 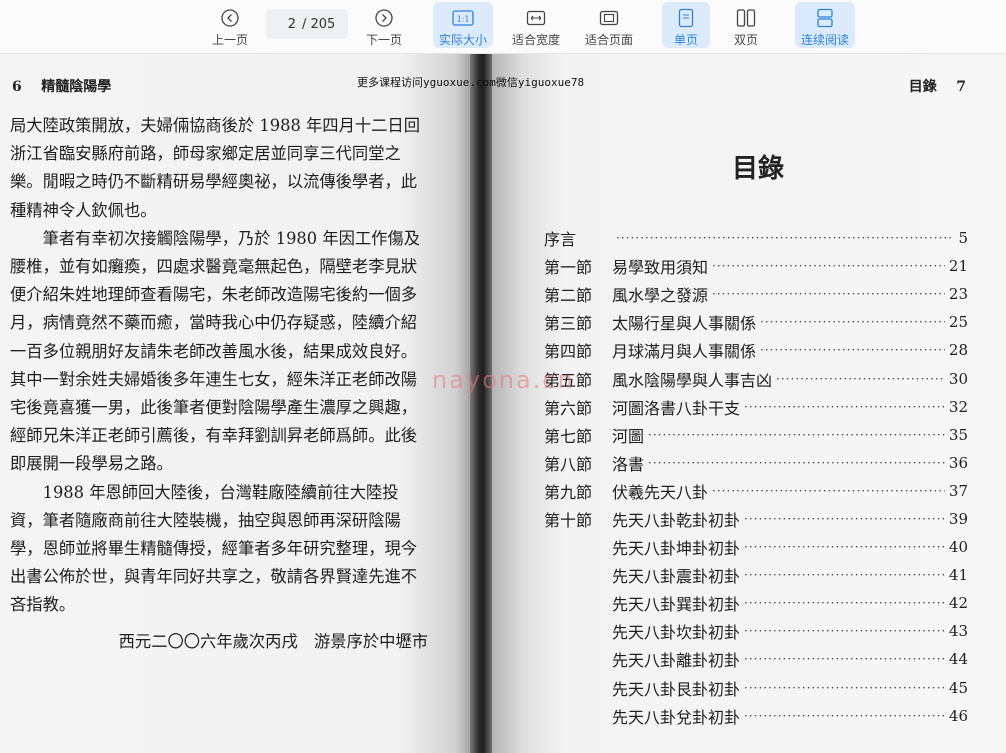 I want to click on toc-page-number: 21, so click(x=958, y=266).